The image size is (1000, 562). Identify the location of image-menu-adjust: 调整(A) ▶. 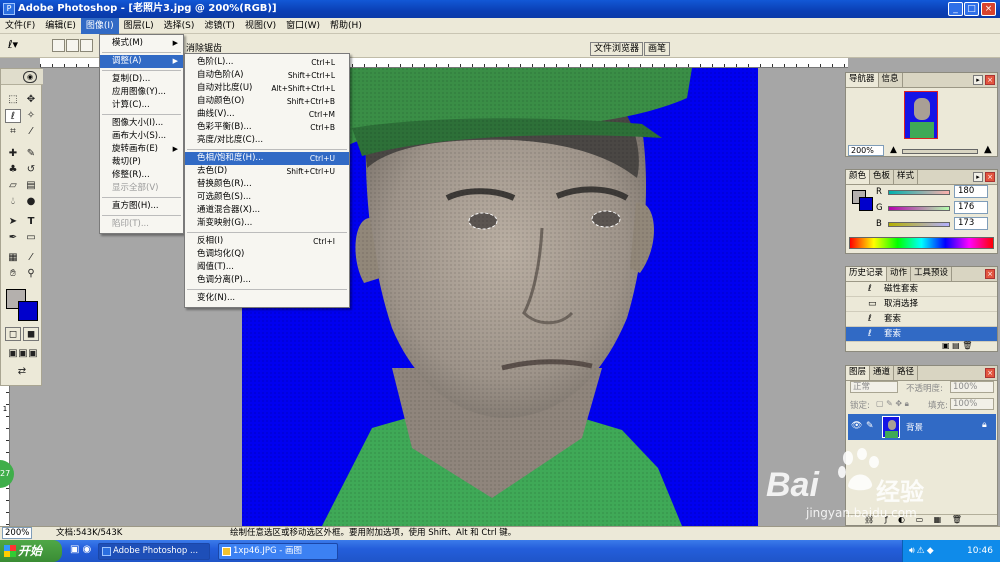
(141, 61).